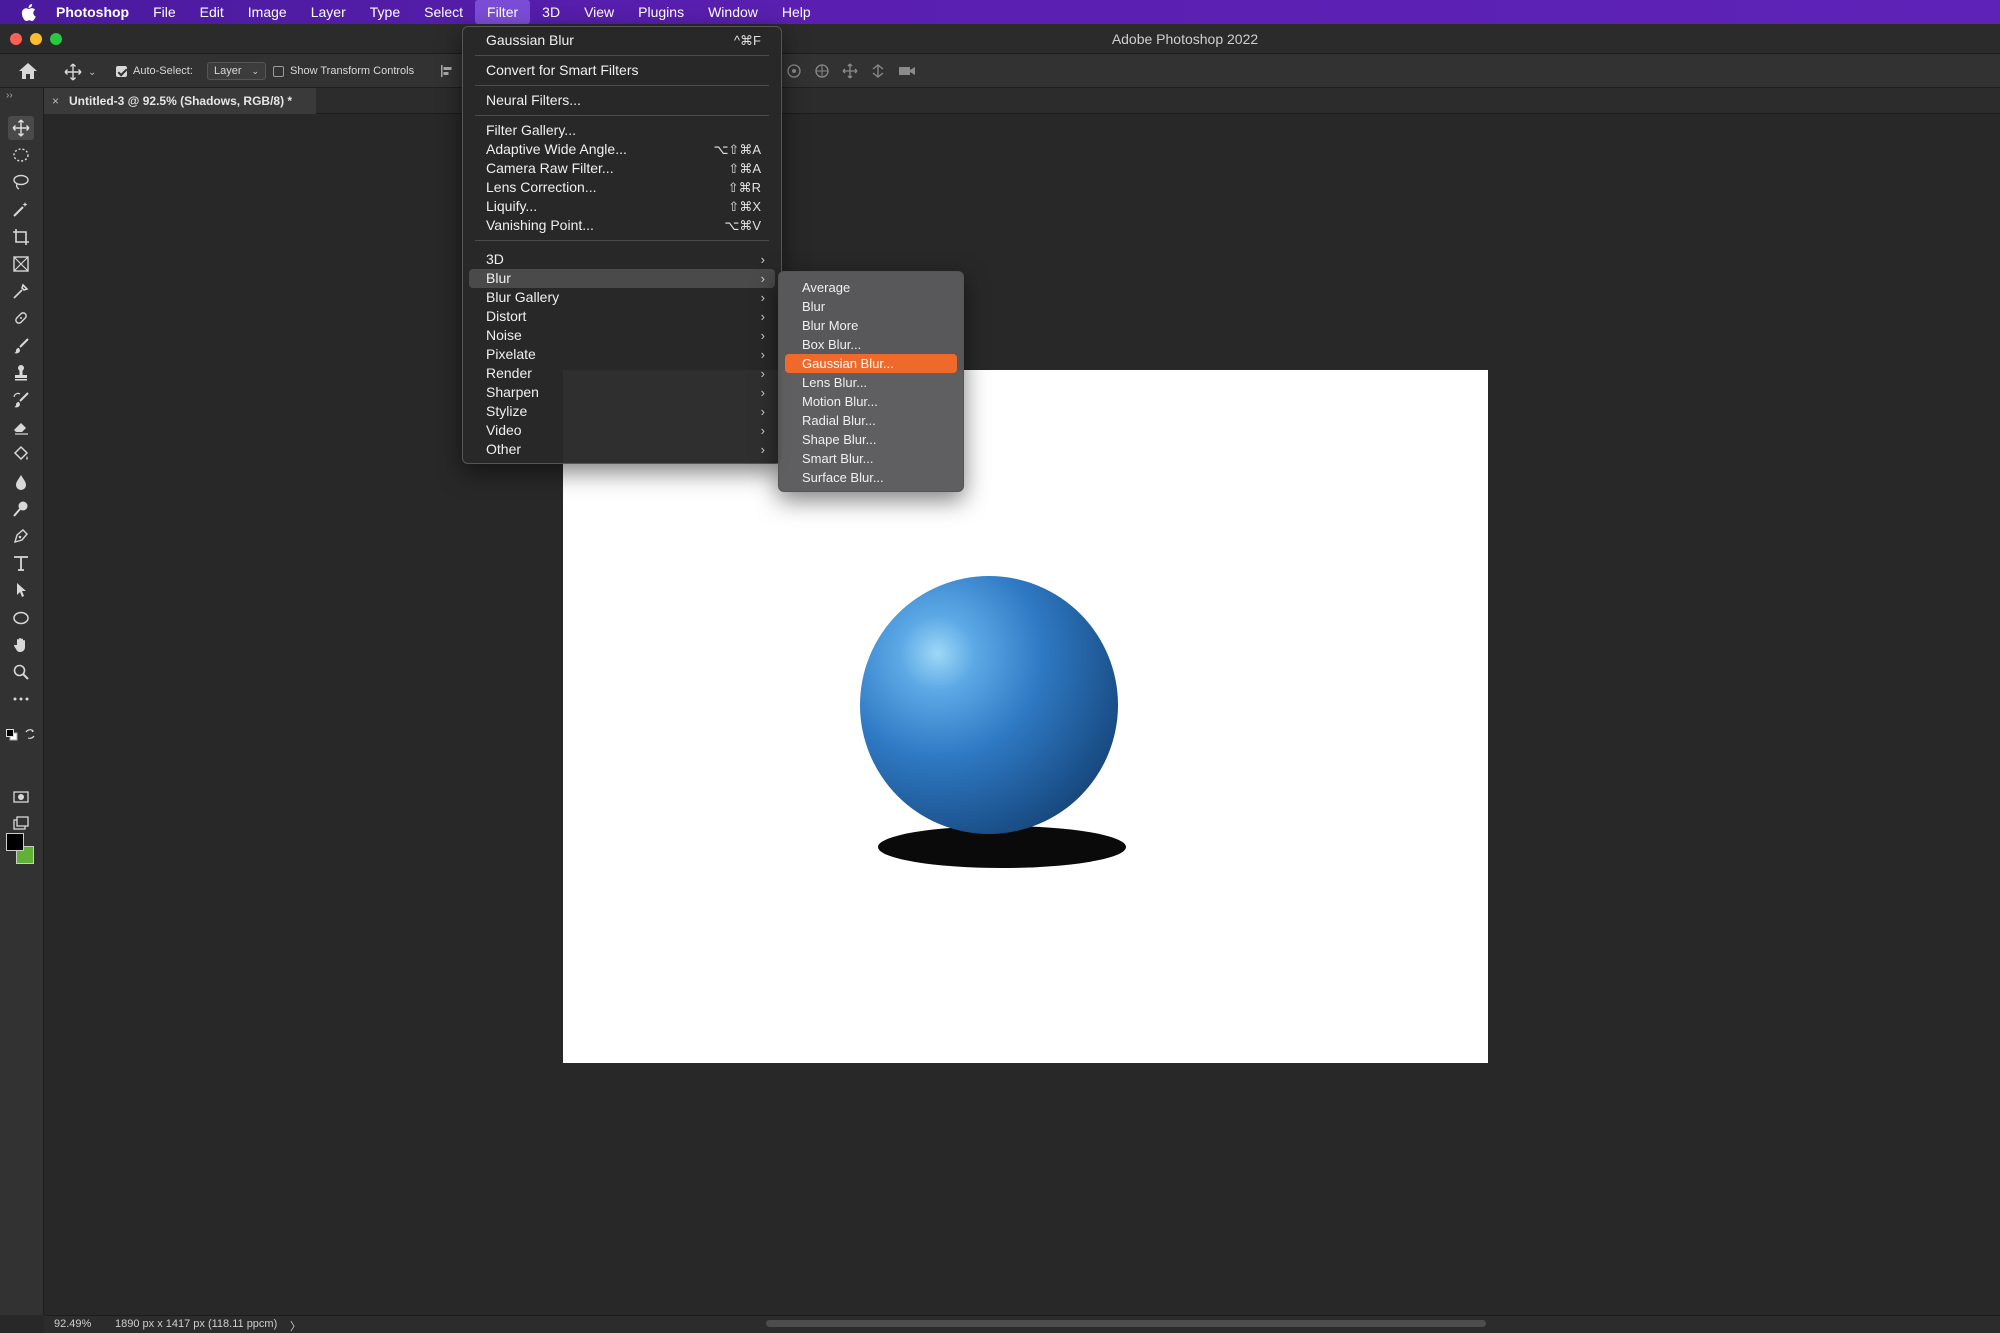 Image resolution: width=2000 pixels, height=1333 pixels. Describe the element at coordinates (622, 70) in the screenshot. I see `menu-item-convert-smart-filters: Convert for Smart Filters` at that location.